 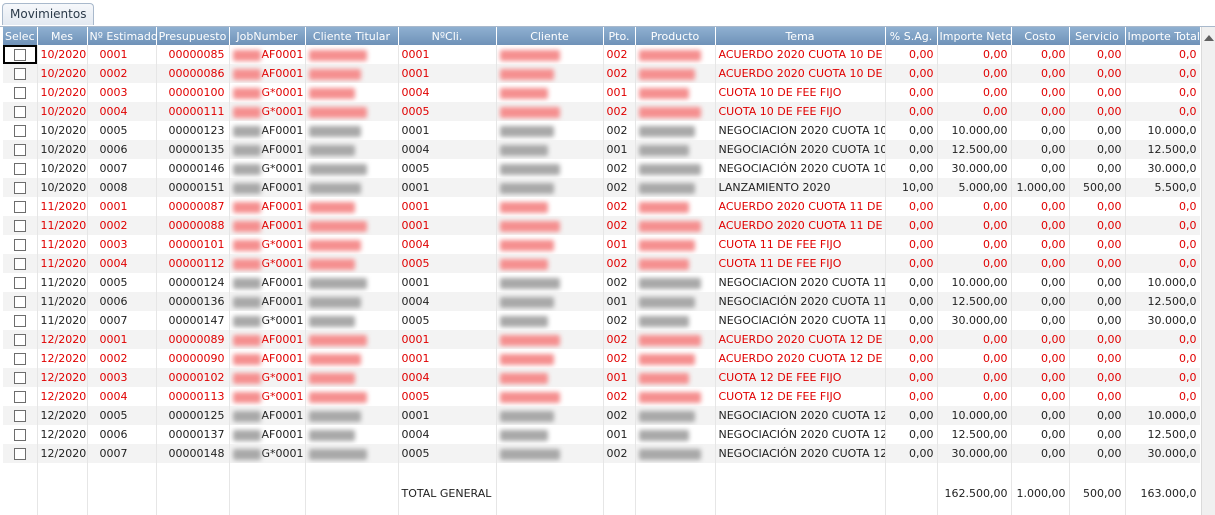 What do you see at coordinates (911, 339) in the screenshot?
I see `cell-sag: 0,00` at bounding box center [911, 339].